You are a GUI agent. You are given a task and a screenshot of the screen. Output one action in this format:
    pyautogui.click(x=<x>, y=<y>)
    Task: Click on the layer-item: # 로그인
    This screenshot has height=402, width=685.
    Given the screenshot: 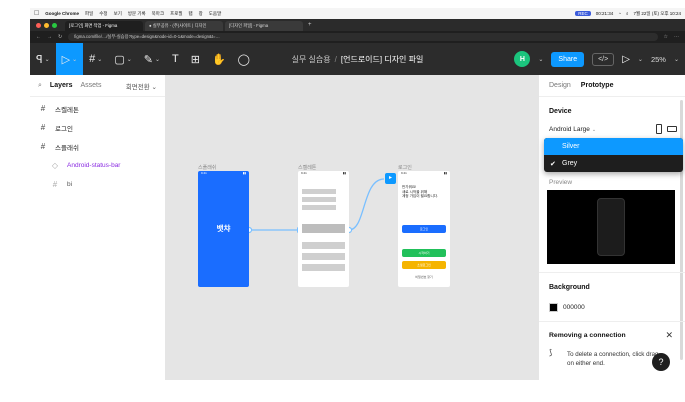 What is the action you would take?
    pyautogui.click(x=97, y=127)
    